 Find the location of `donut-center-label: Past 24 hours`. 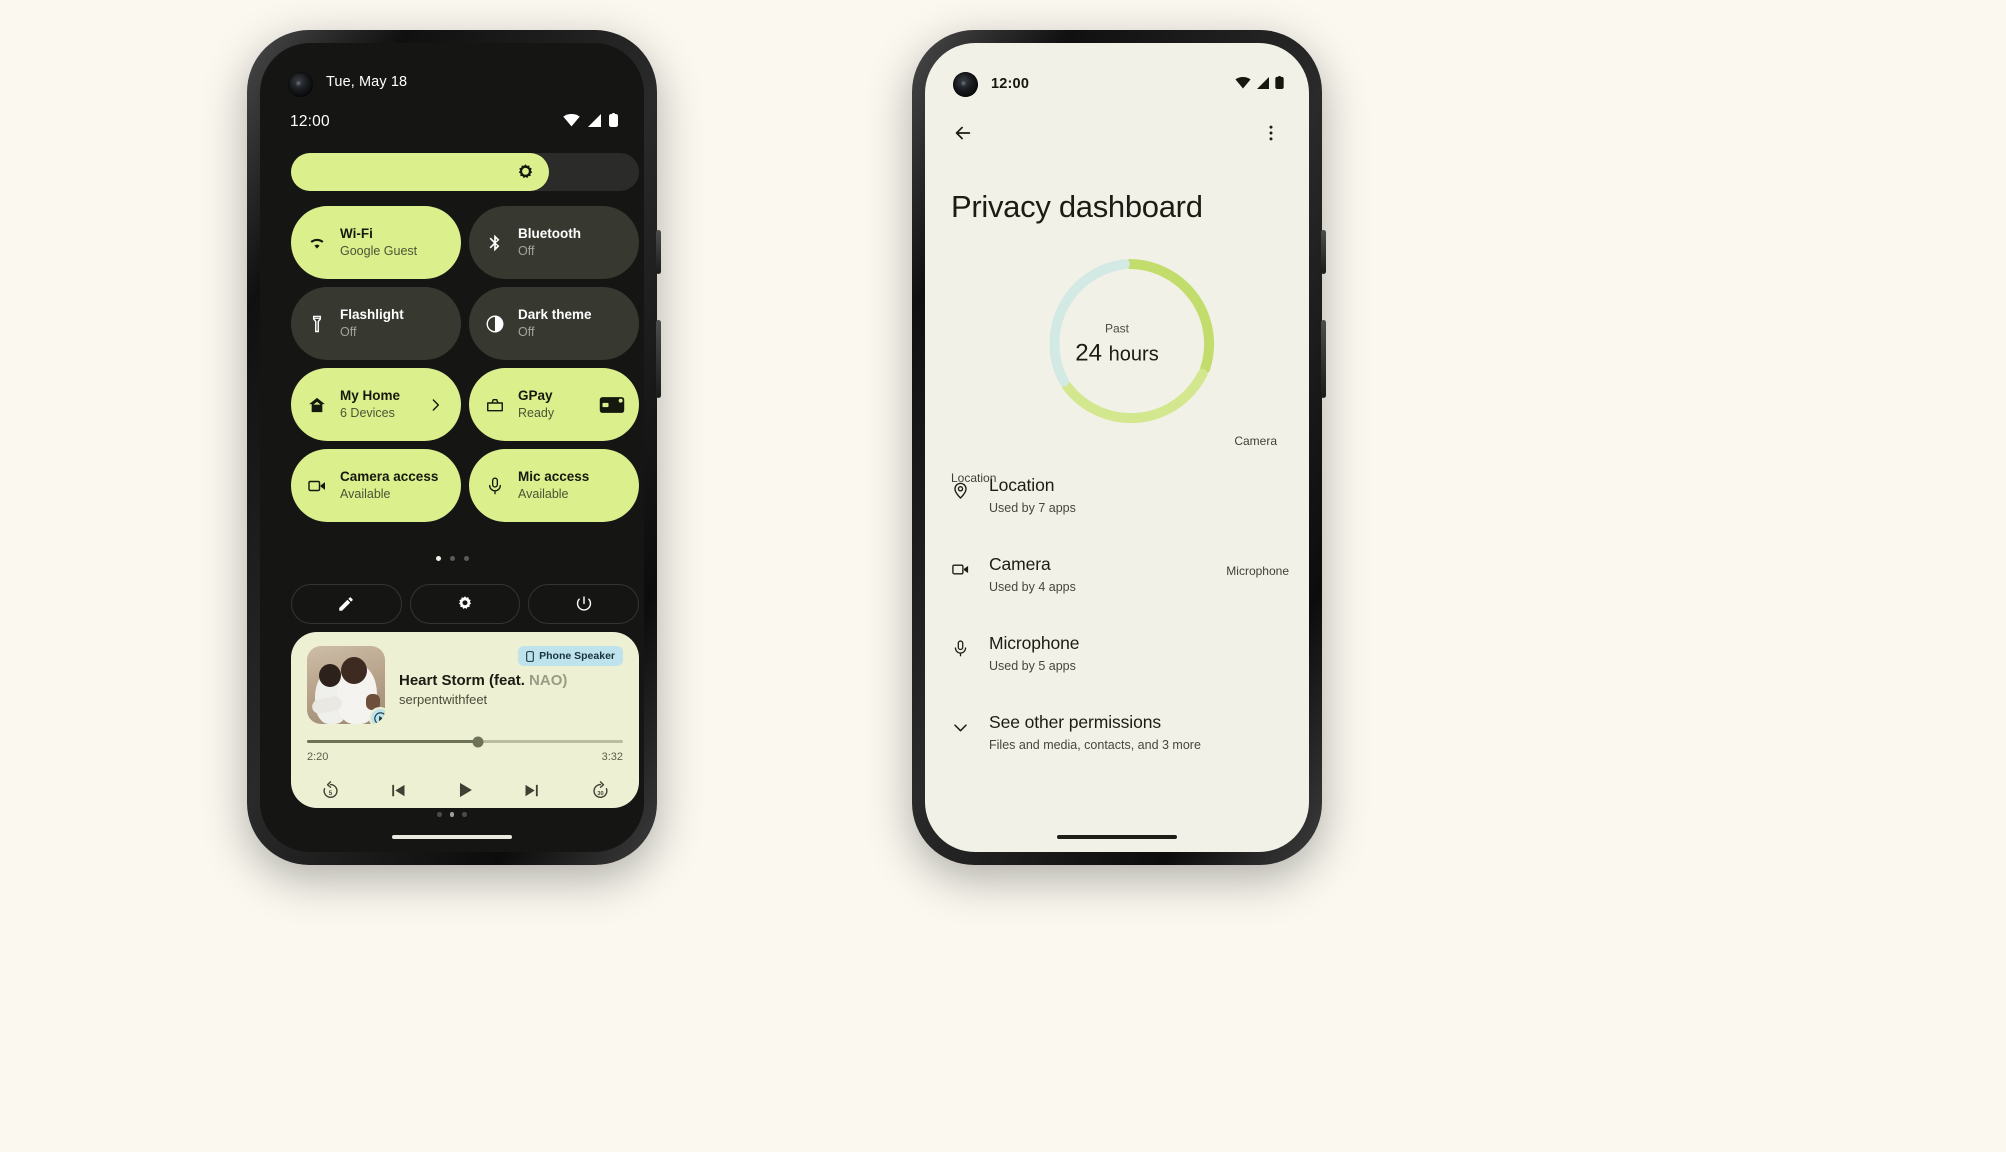

donut-center-label: Past 24 hours is located at coordinates (1116, 344).